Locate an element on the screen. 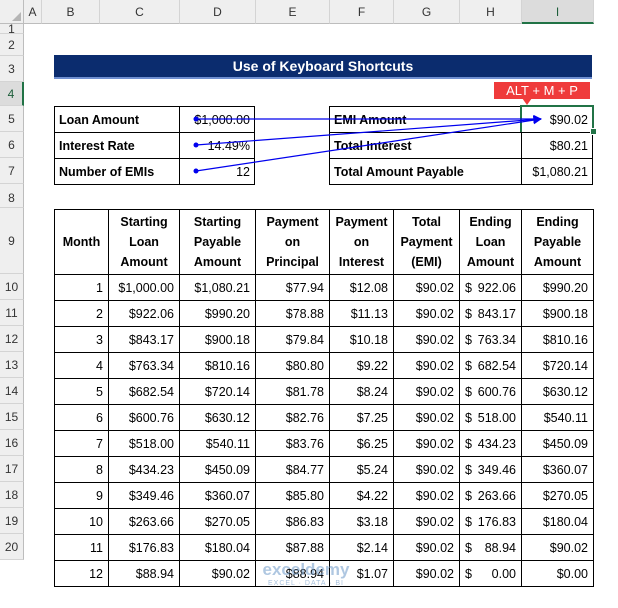 This screenshot has height=608, width=618. table-cell: $900.18 is located at coordinates (557, 313).